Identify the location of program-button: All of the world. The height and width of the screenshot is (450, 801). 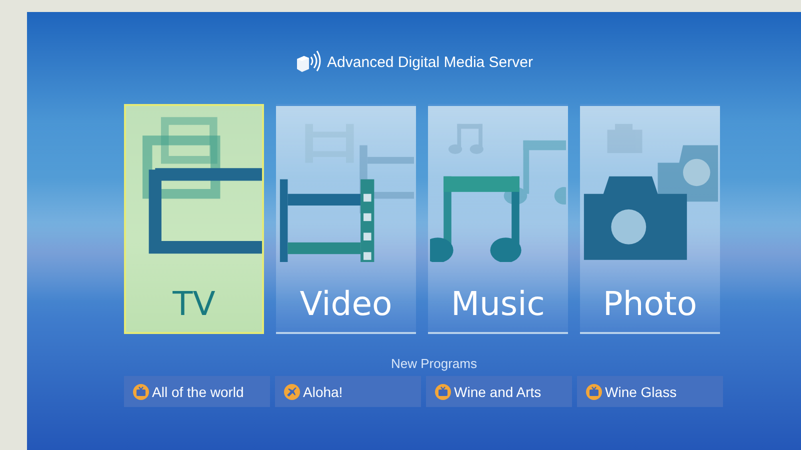
(197, 391).